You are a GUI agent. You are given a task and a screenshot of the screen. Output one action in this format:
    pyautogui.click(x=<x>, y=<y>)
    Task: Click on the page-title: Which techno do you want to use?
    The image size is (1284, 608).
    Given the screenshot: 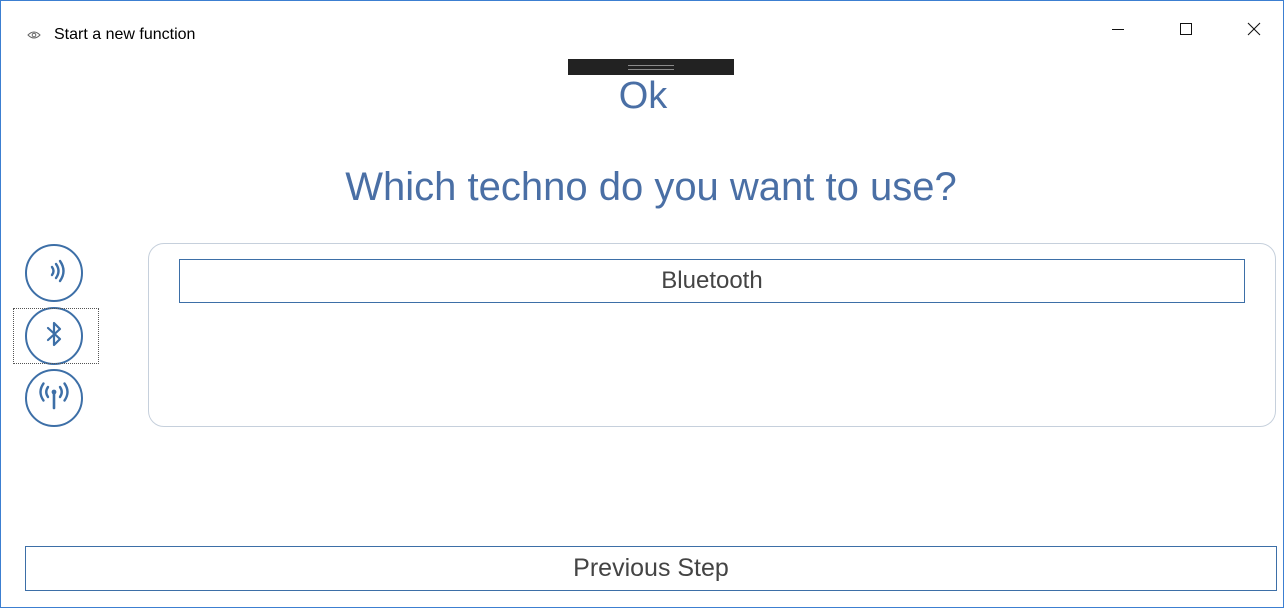 What is the action you would take?
    pyautogui.click(x=651, y=187)
    